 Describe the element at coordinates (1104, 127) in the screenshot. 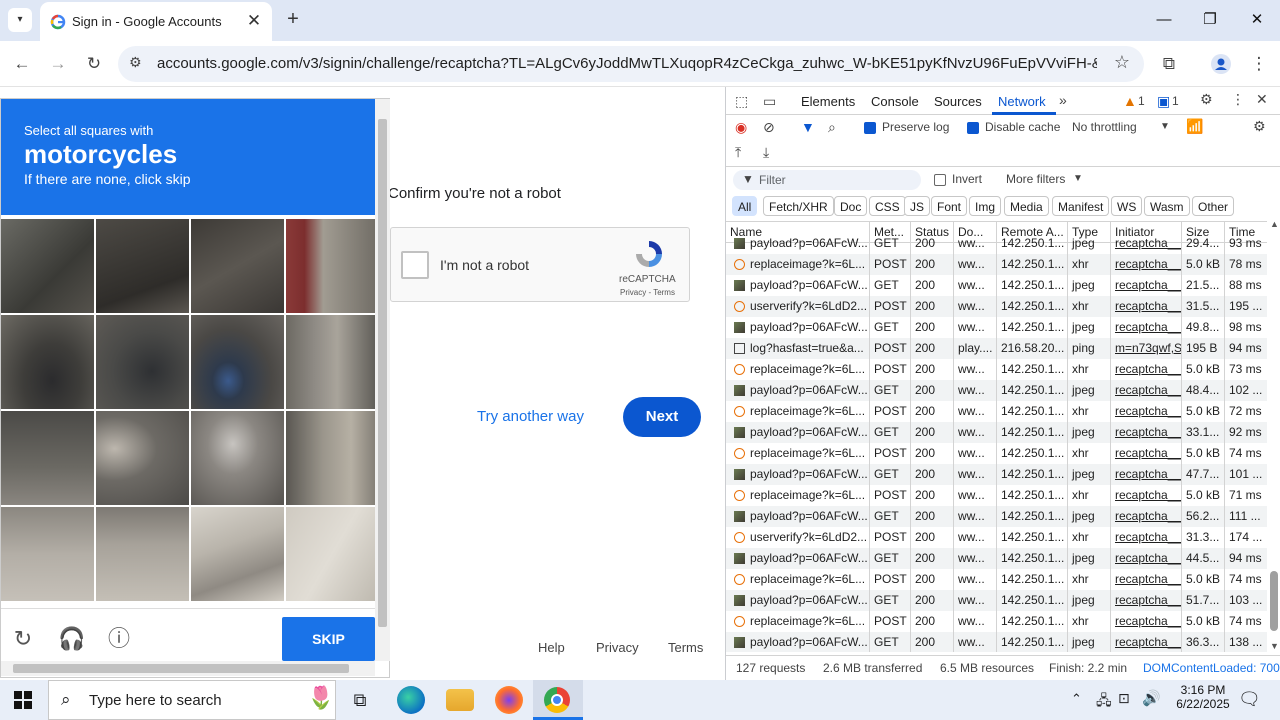

I see `throttling-select: No throttling` at that location.